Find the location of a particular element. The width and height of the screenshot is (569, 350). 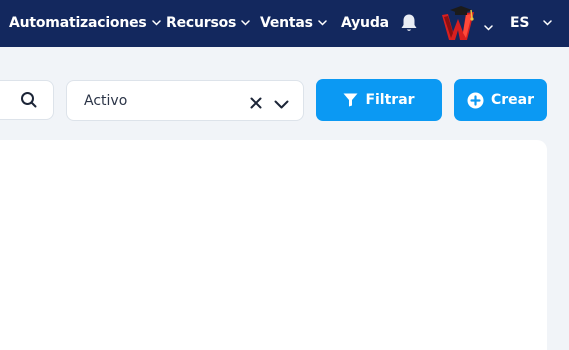

nav-item-label: Ayuda is located at coordinates (365, 23).